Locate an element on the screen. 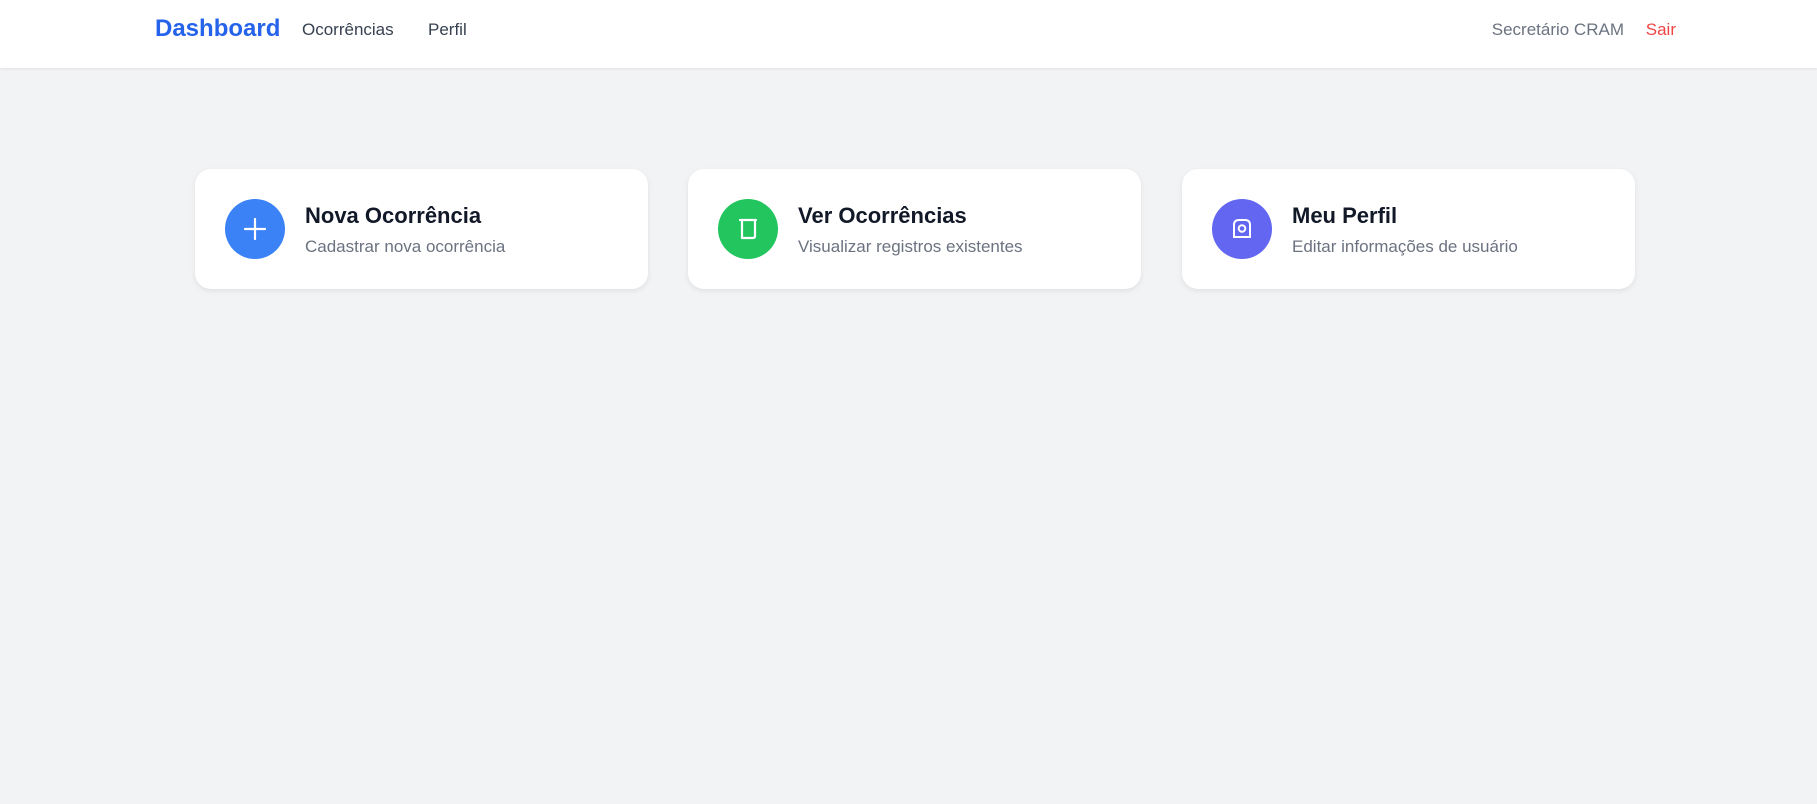  card-description: Cadastrar nova ocorrência is located at coordinates (405, 246).